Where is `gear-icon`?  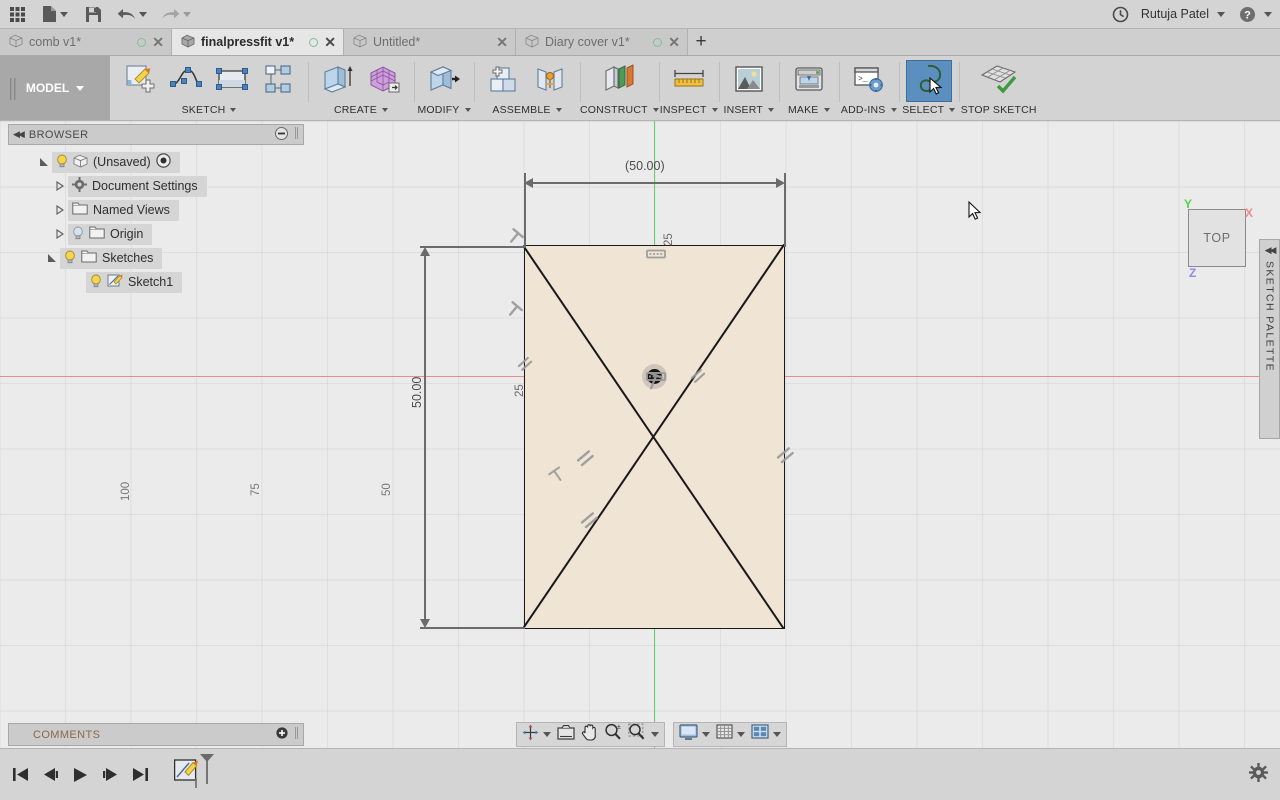 gear-icon is located at coordinates (1258, 774).